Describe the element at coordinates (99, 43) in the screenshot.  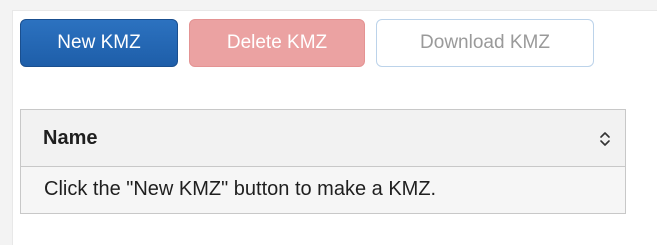
I see `new-kmz-button: New KMZ` at that location.